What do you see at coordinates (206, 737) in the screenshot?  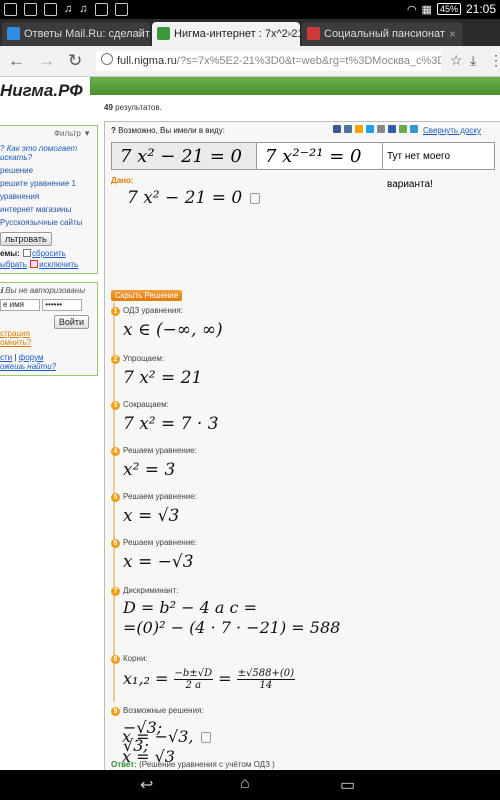 I see `hand-cursor-icon` at bounding box center [206, 737].